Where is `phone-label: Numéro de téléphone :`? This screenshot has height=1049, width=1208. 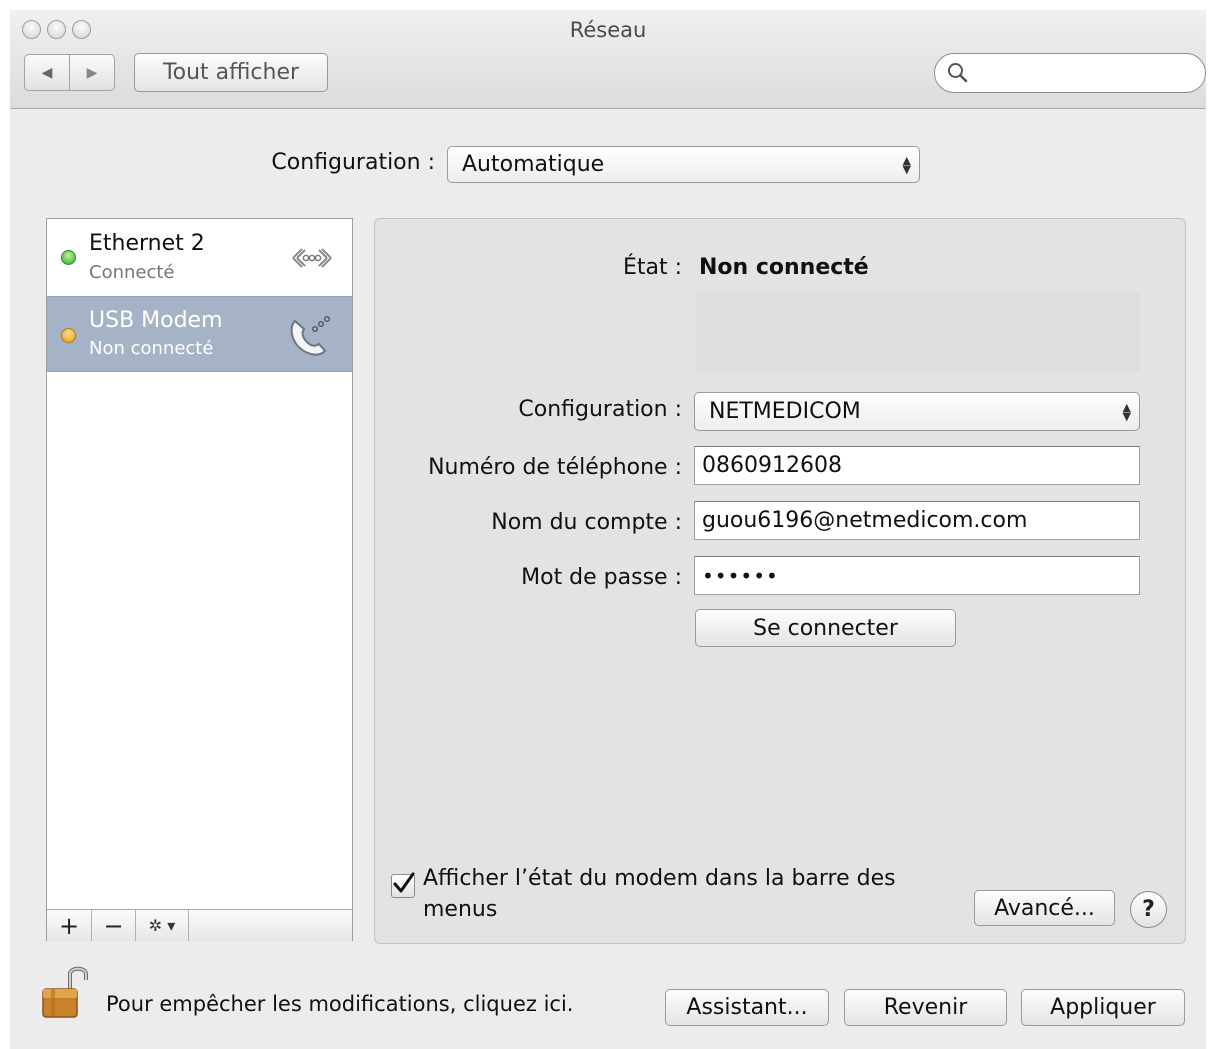 phone-label: Numéro de téléphone : is located at coordinates (555, 467).